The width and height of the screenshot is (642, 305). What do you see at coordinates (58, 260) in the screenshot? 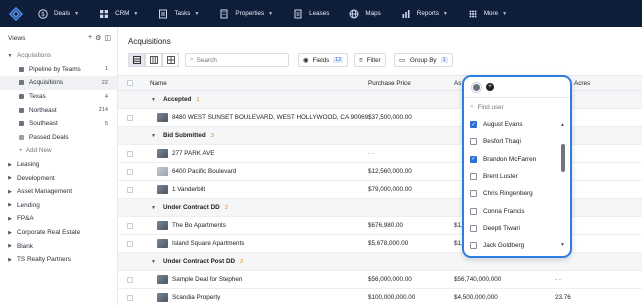
I see `sidebar-item-ts-realty-partners: ▶ TS Realty Partners` at bounding box center [58, 260].